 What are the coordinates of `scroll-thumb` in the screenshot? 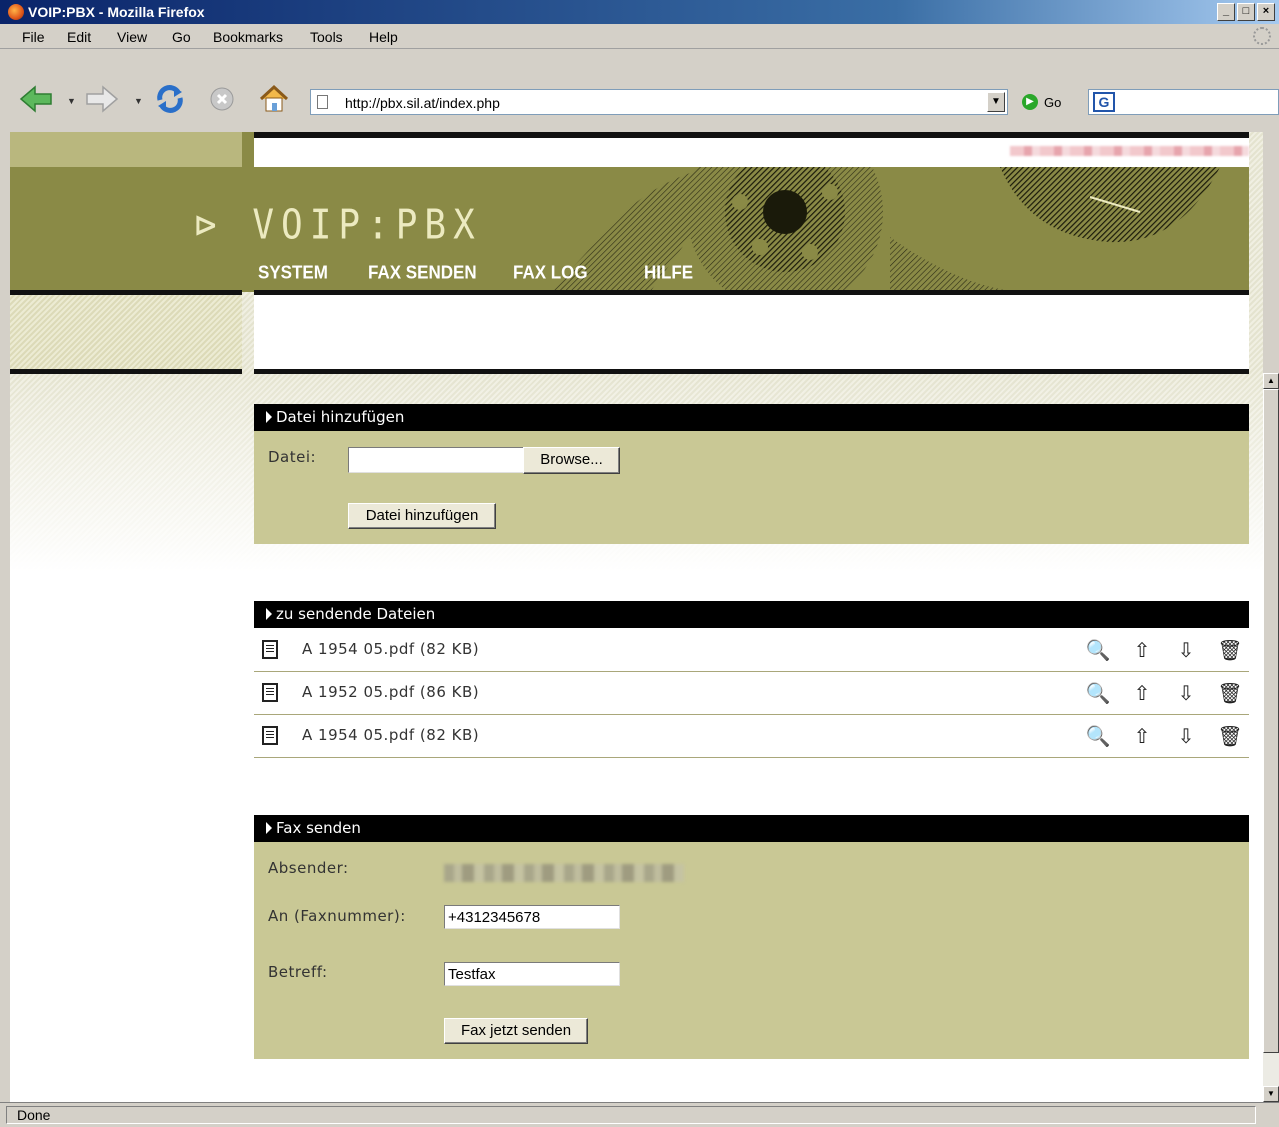 It's located at (1271, 721).